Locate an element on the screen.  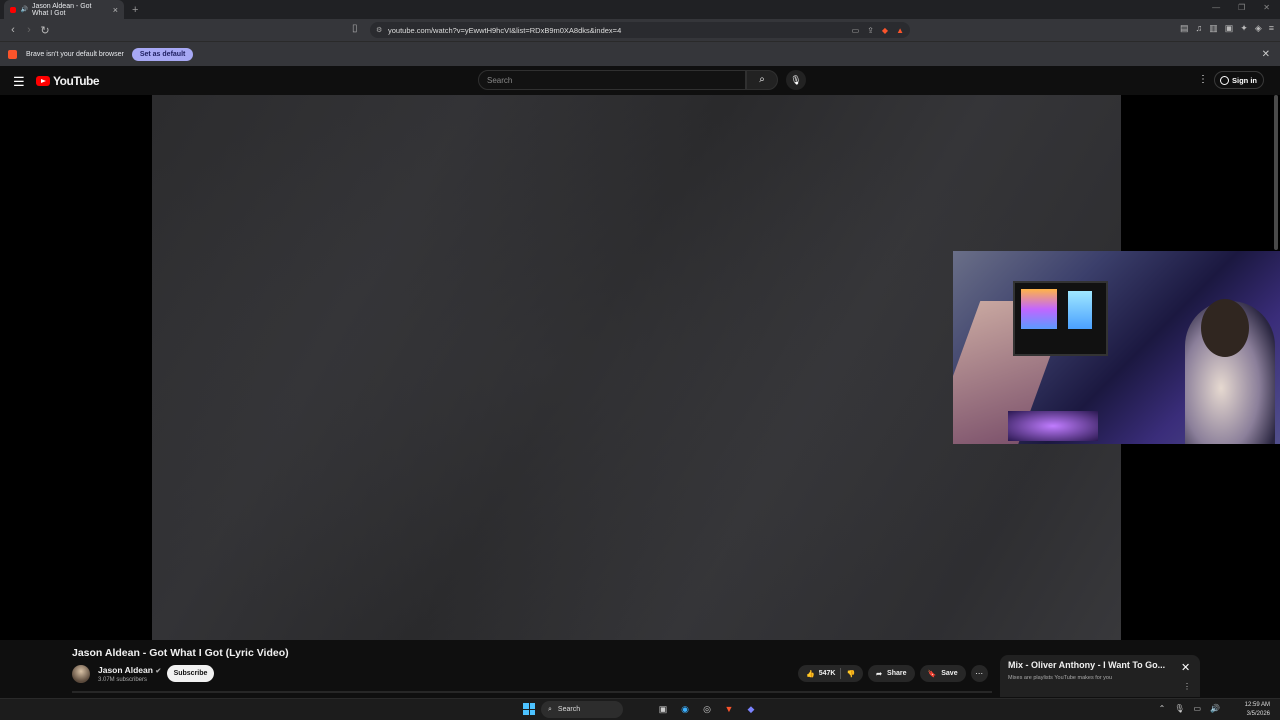
forward-icon: › is located at coordinates (29, 30).